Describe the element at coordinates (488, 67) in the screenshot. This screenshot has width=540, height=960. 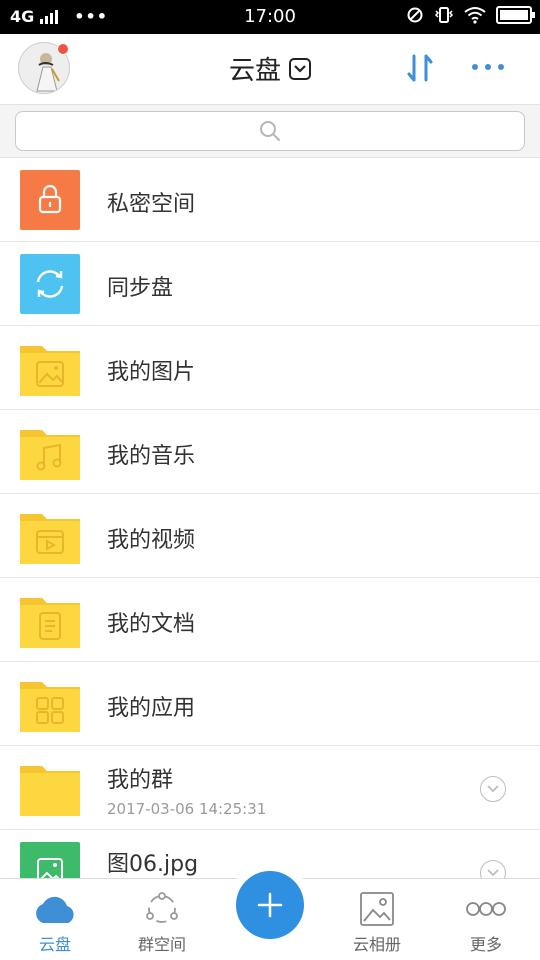
I see `more-button` at that location.